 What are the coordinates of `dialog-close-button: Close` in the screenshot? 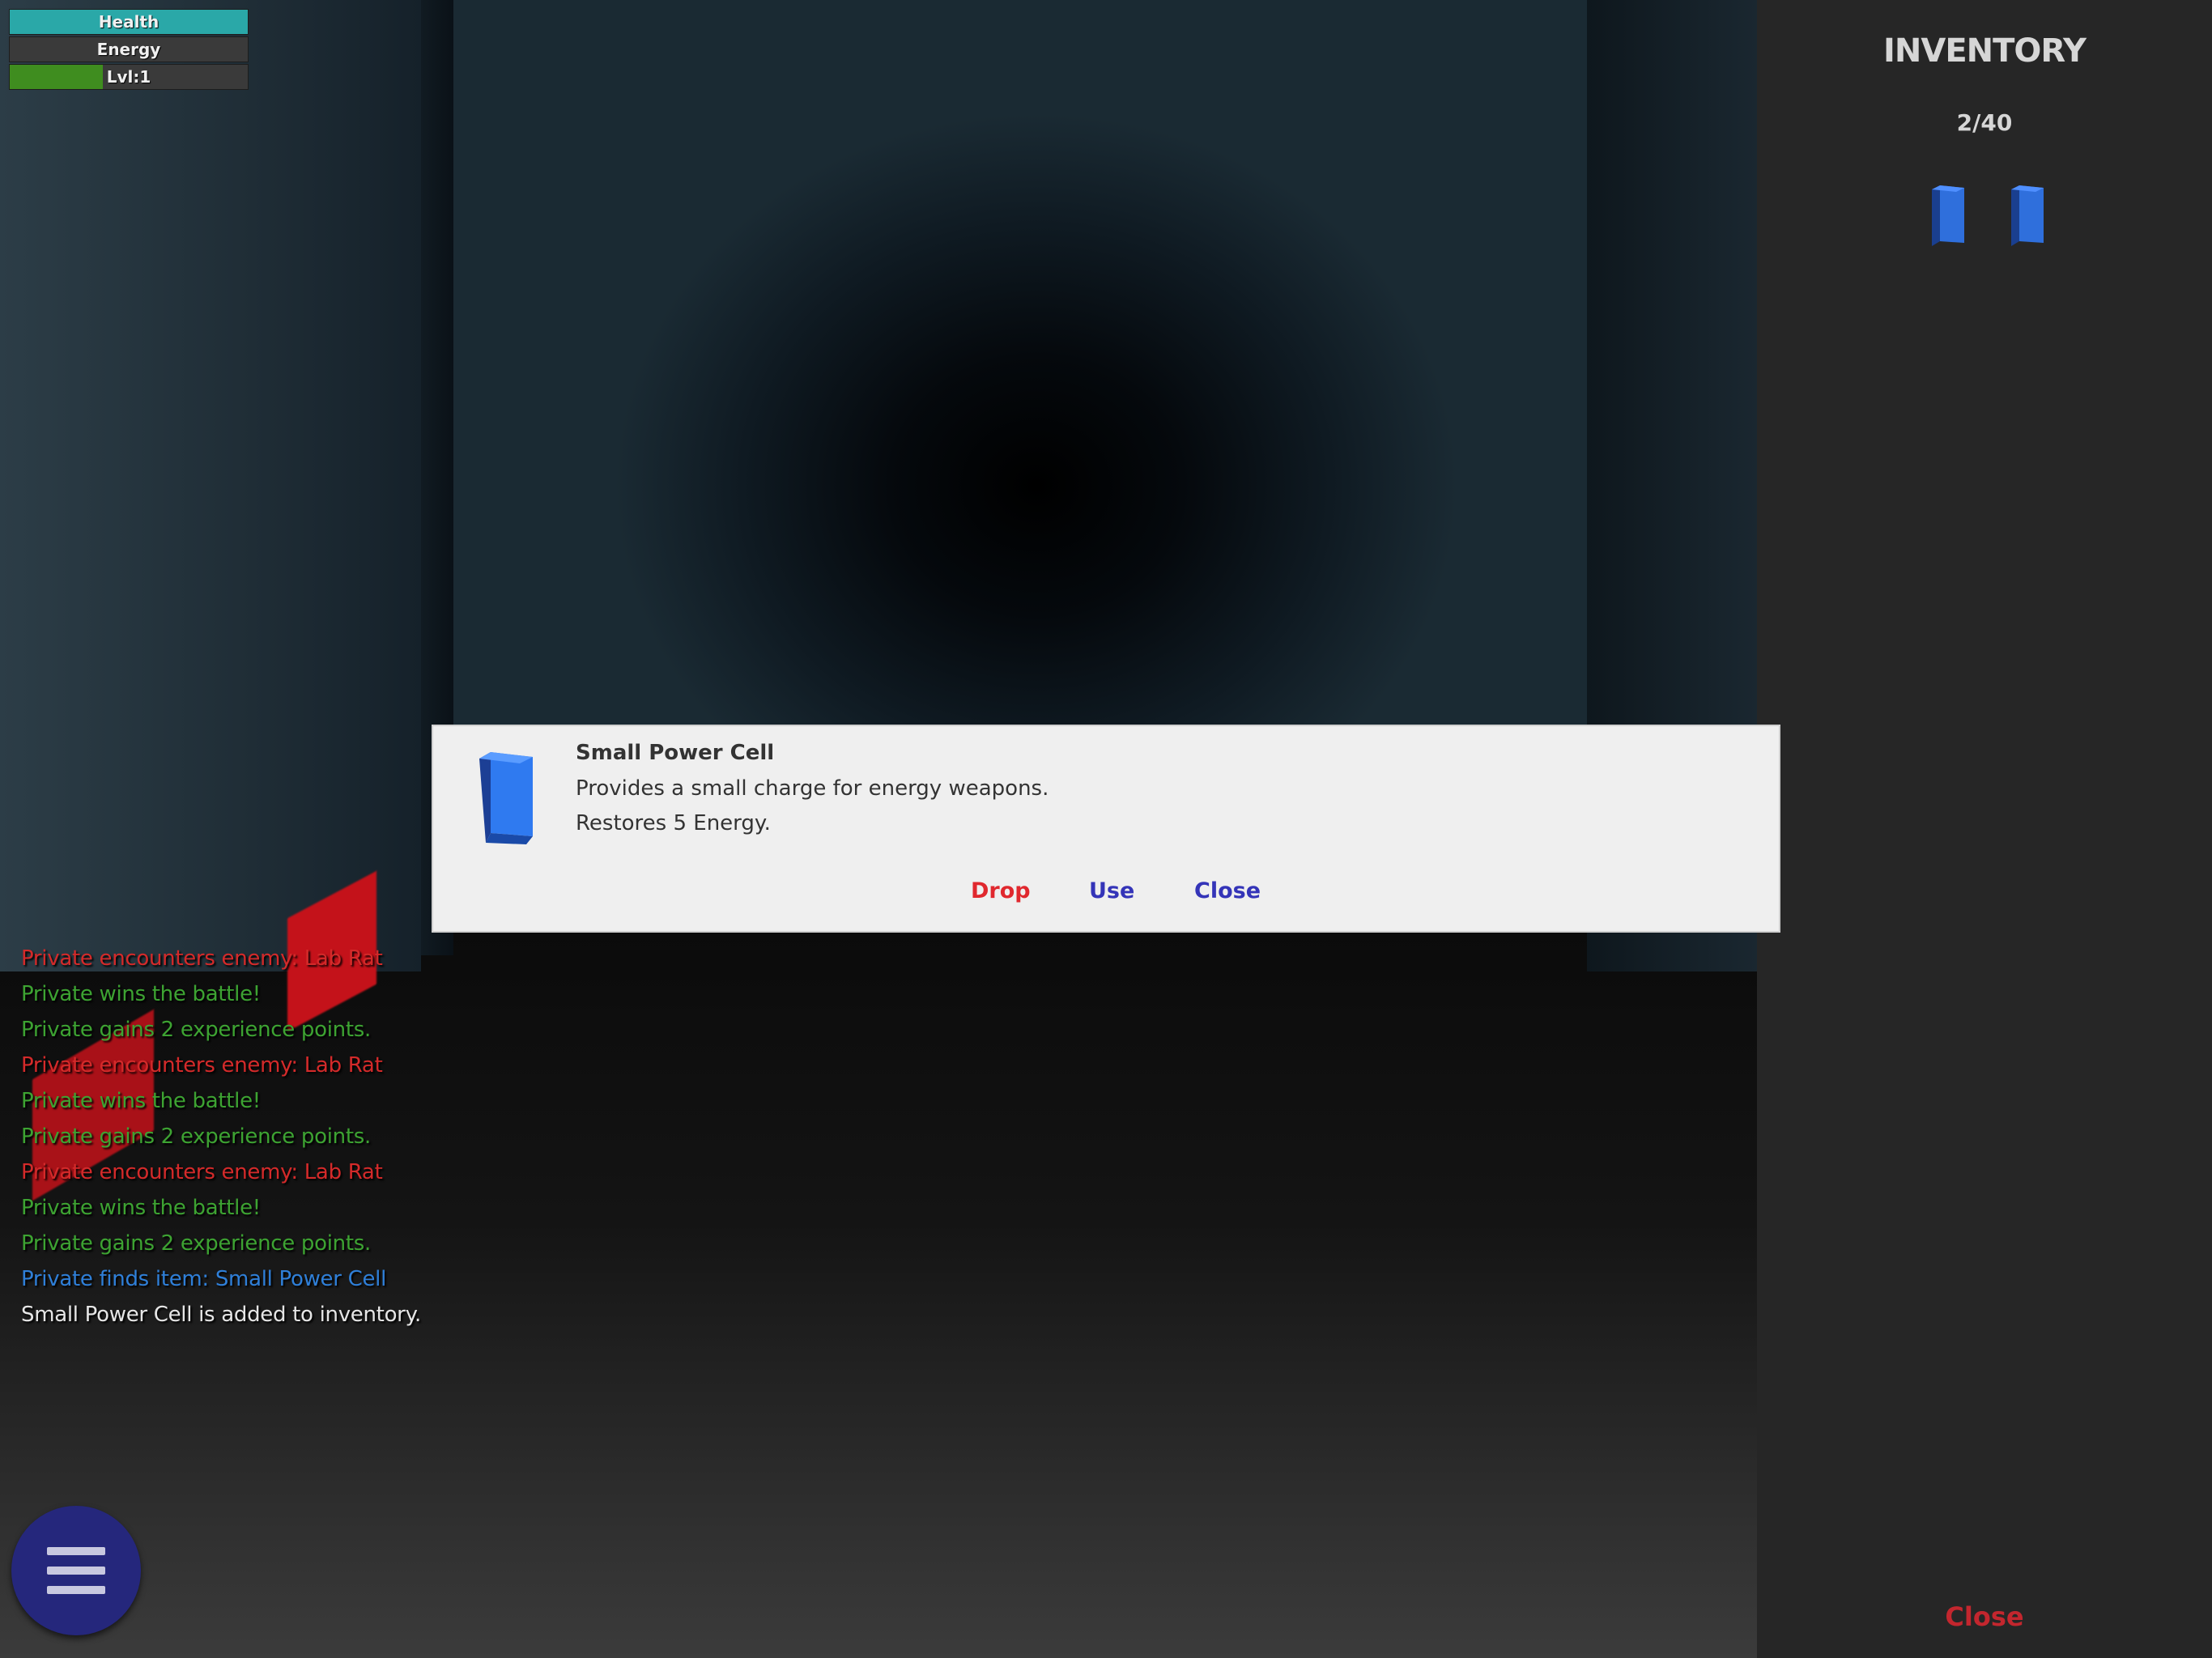 It's located at (1228, 890).